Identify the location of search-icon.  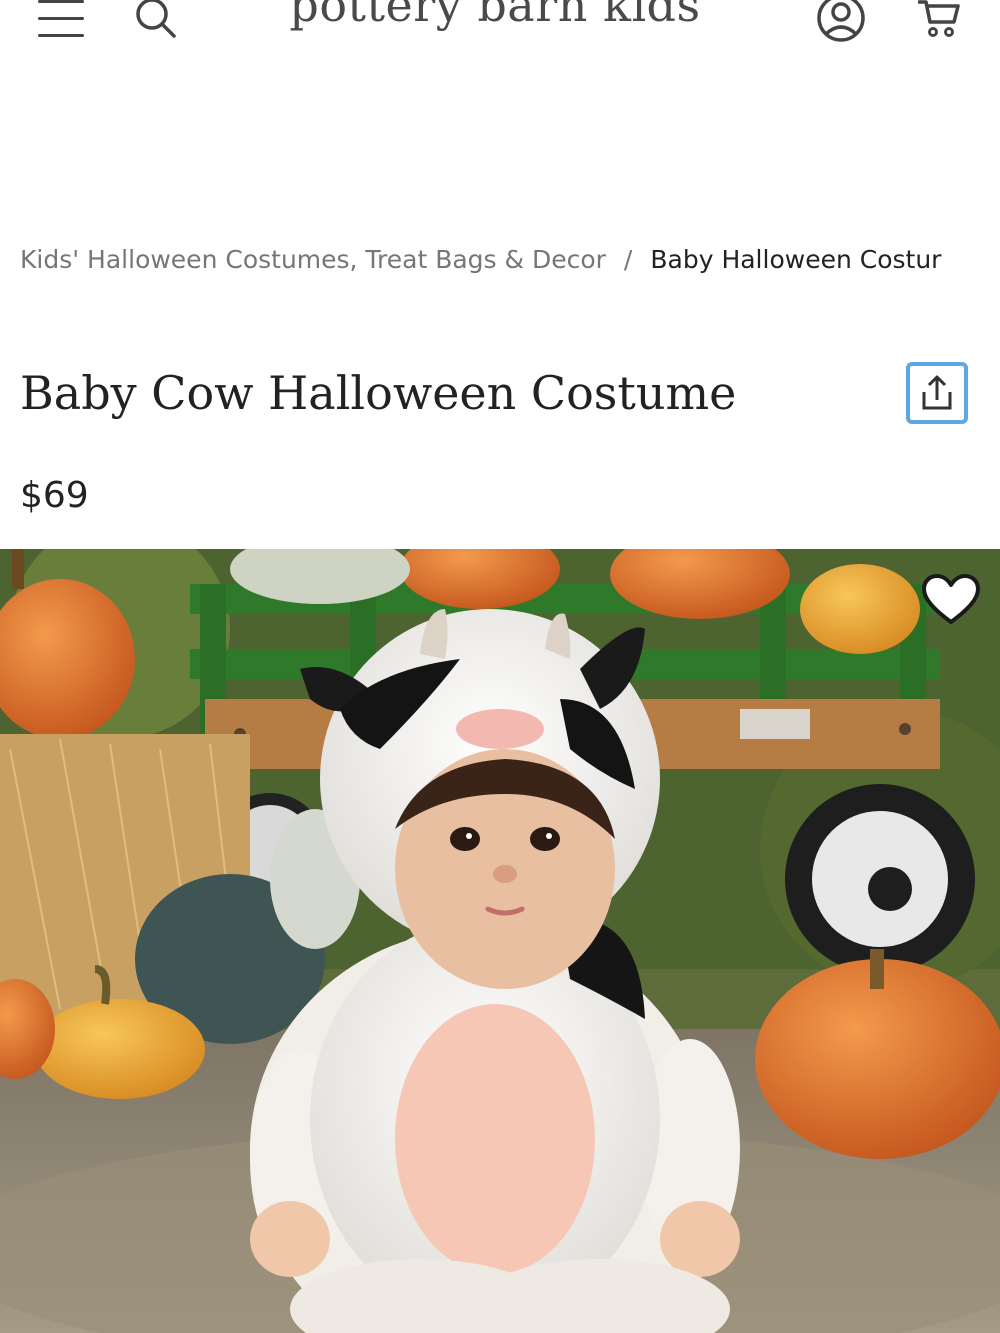
(155, 20).